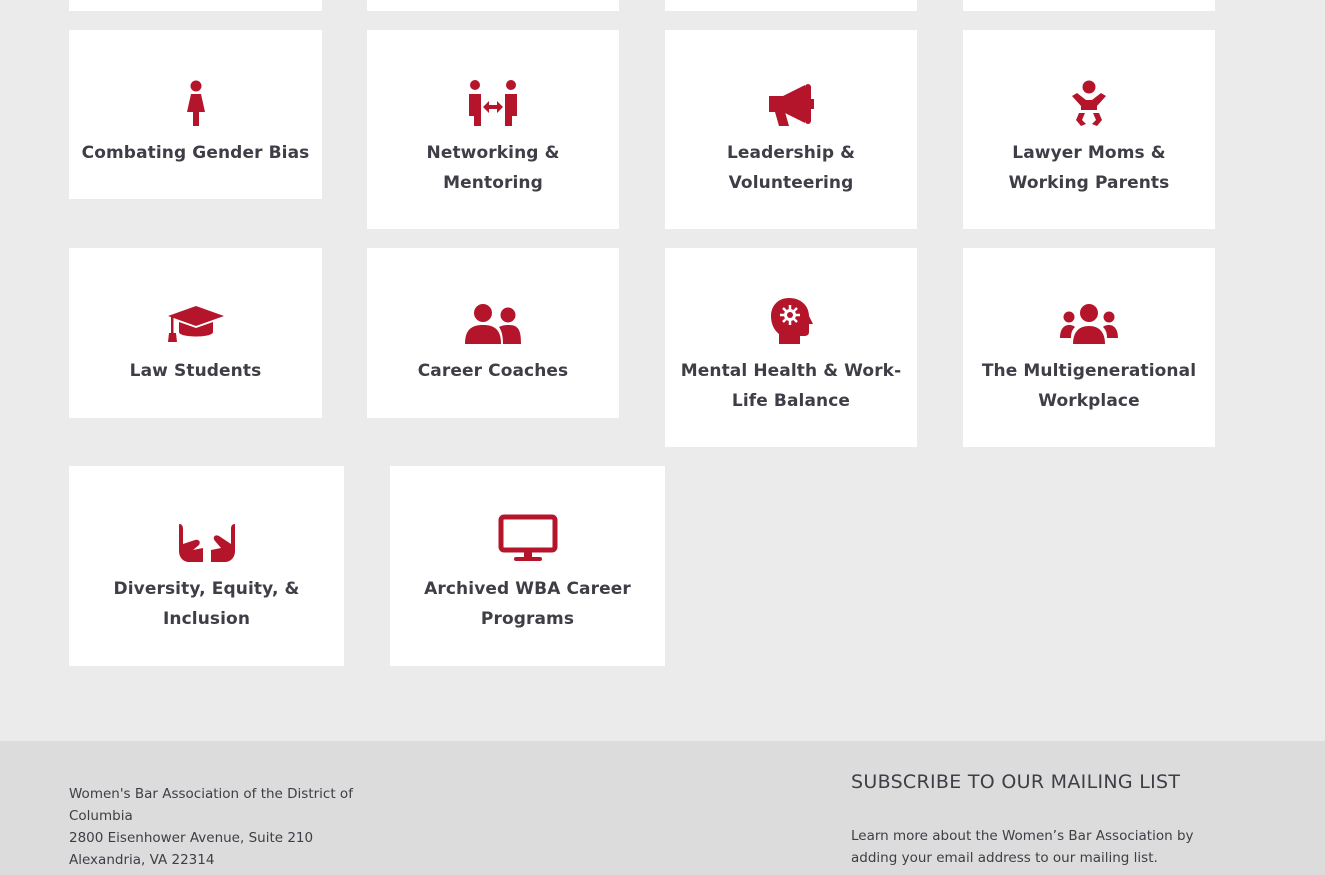  I want to click on card-lawyer-moms: Lawyer Moms & Working Parents, so click(1089, 129).